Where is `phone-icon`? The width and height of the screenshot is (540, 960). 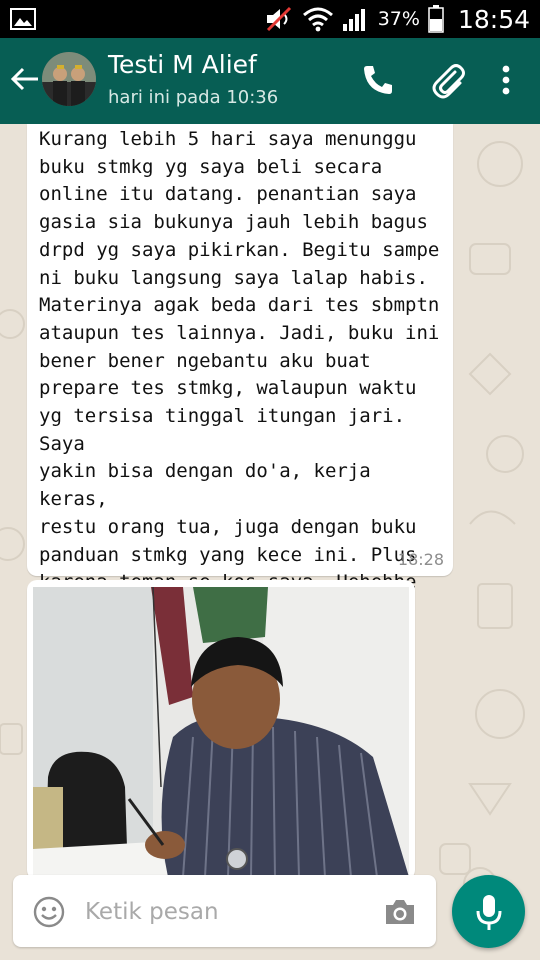
phone-icon is located at coordinates (378, 80).